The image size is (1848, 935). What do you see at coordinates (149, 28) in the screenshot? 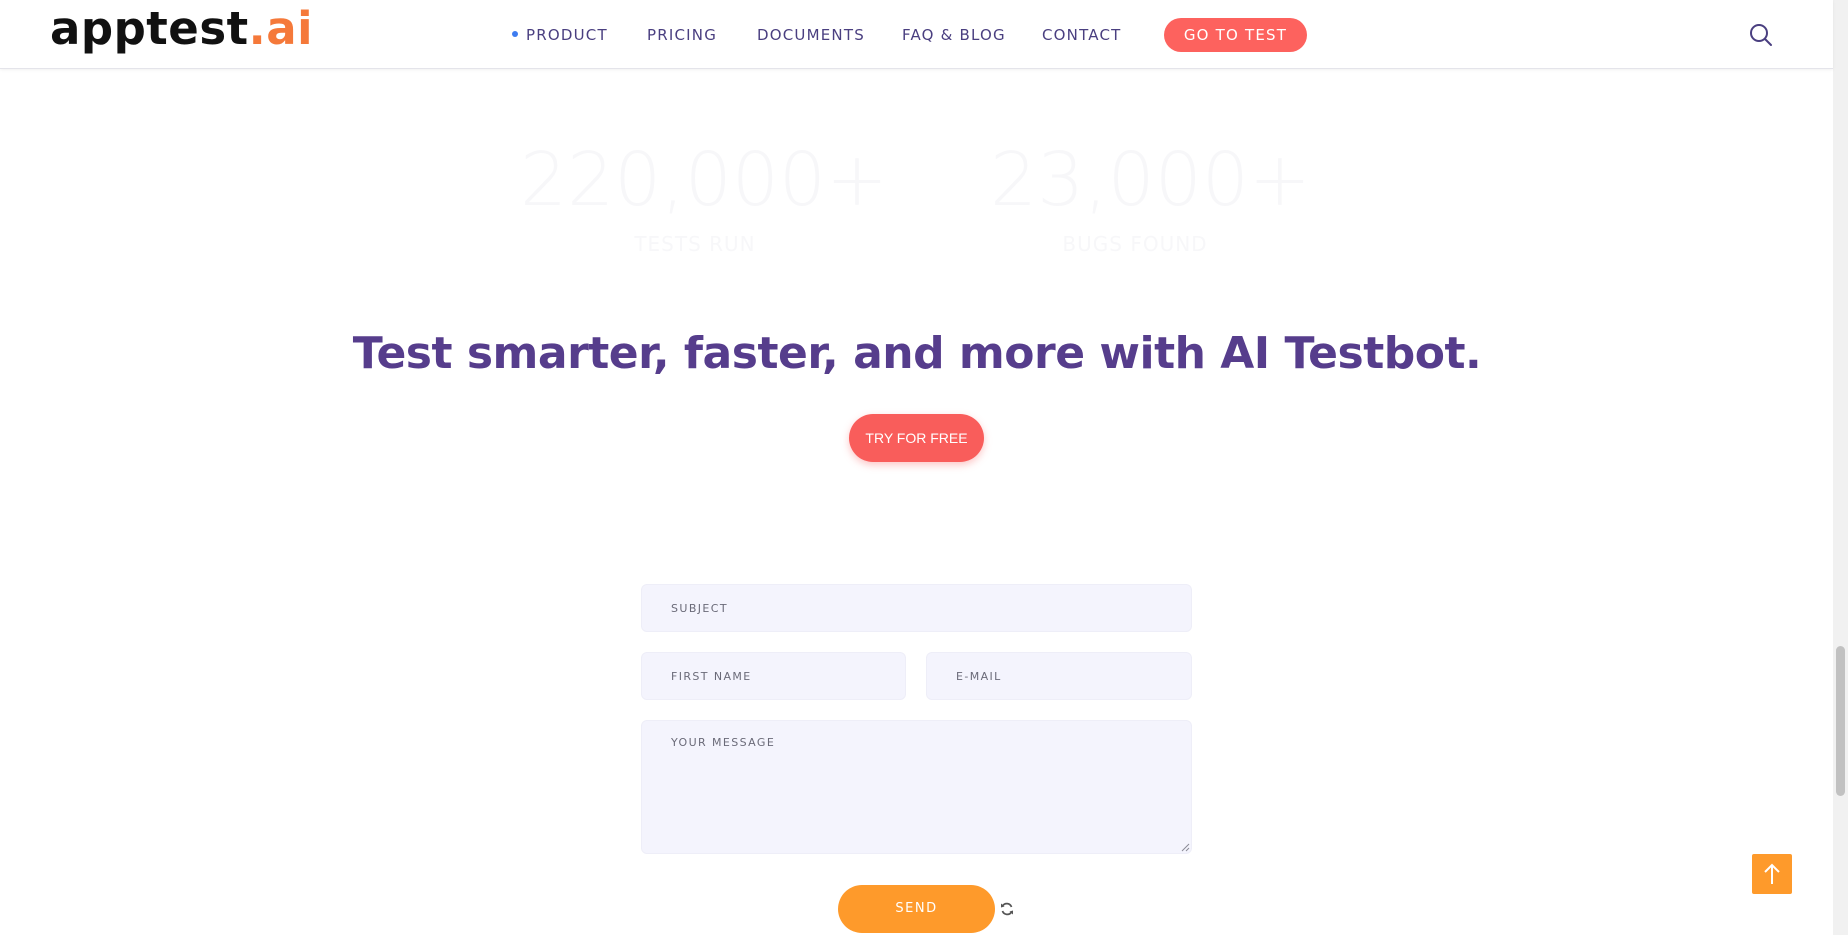
I see `logo-main-text: apptest` at bounding box center [149, 28].